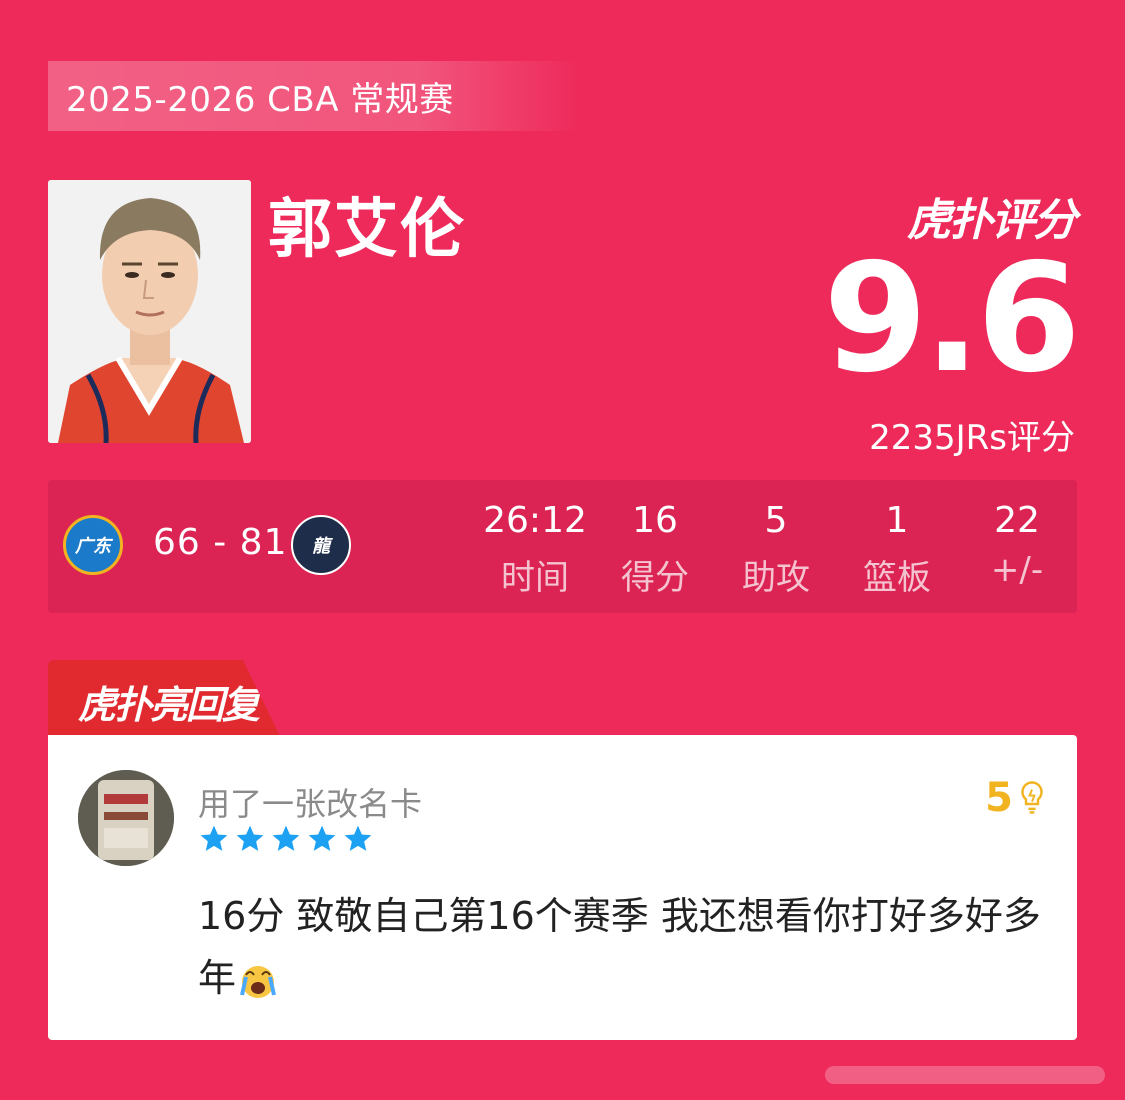  Describe the element at coordinates (655, 578) in the screenshot. I see `stat-label: 得分` at that location.